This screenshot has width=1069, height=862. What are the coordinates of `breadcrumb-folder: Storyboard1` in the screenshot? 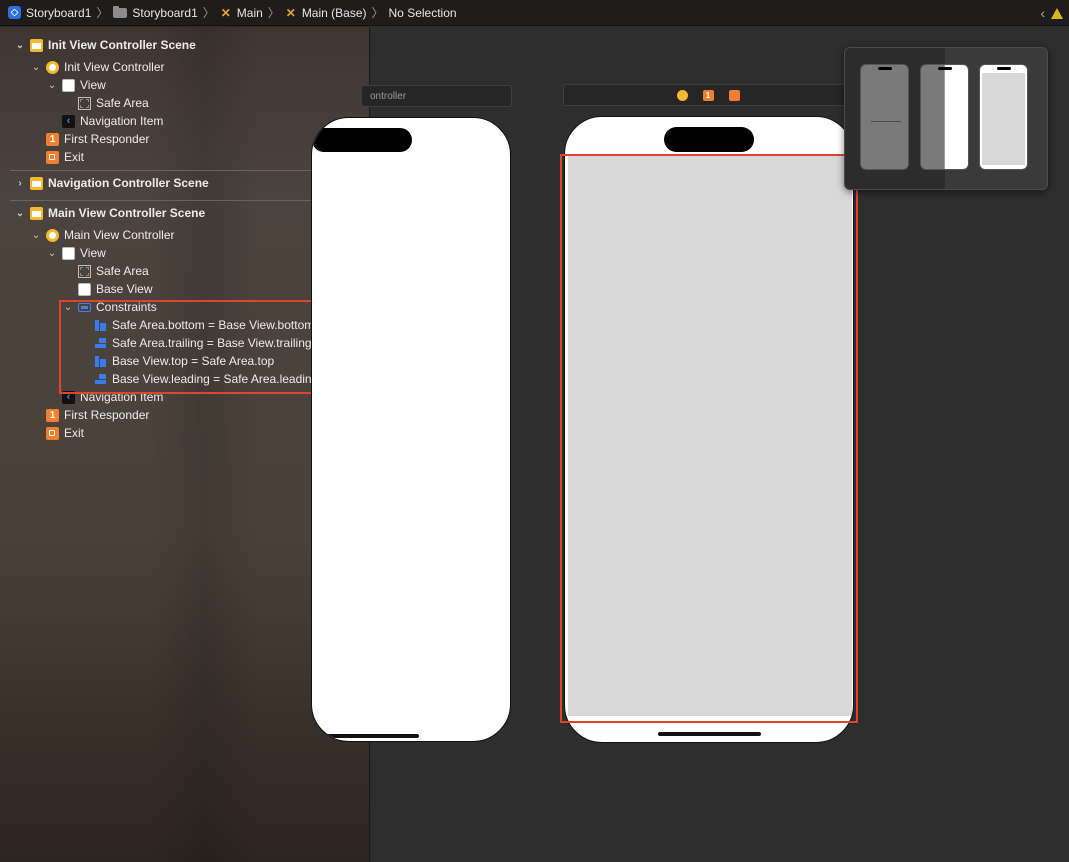 It's located at (155, 12).